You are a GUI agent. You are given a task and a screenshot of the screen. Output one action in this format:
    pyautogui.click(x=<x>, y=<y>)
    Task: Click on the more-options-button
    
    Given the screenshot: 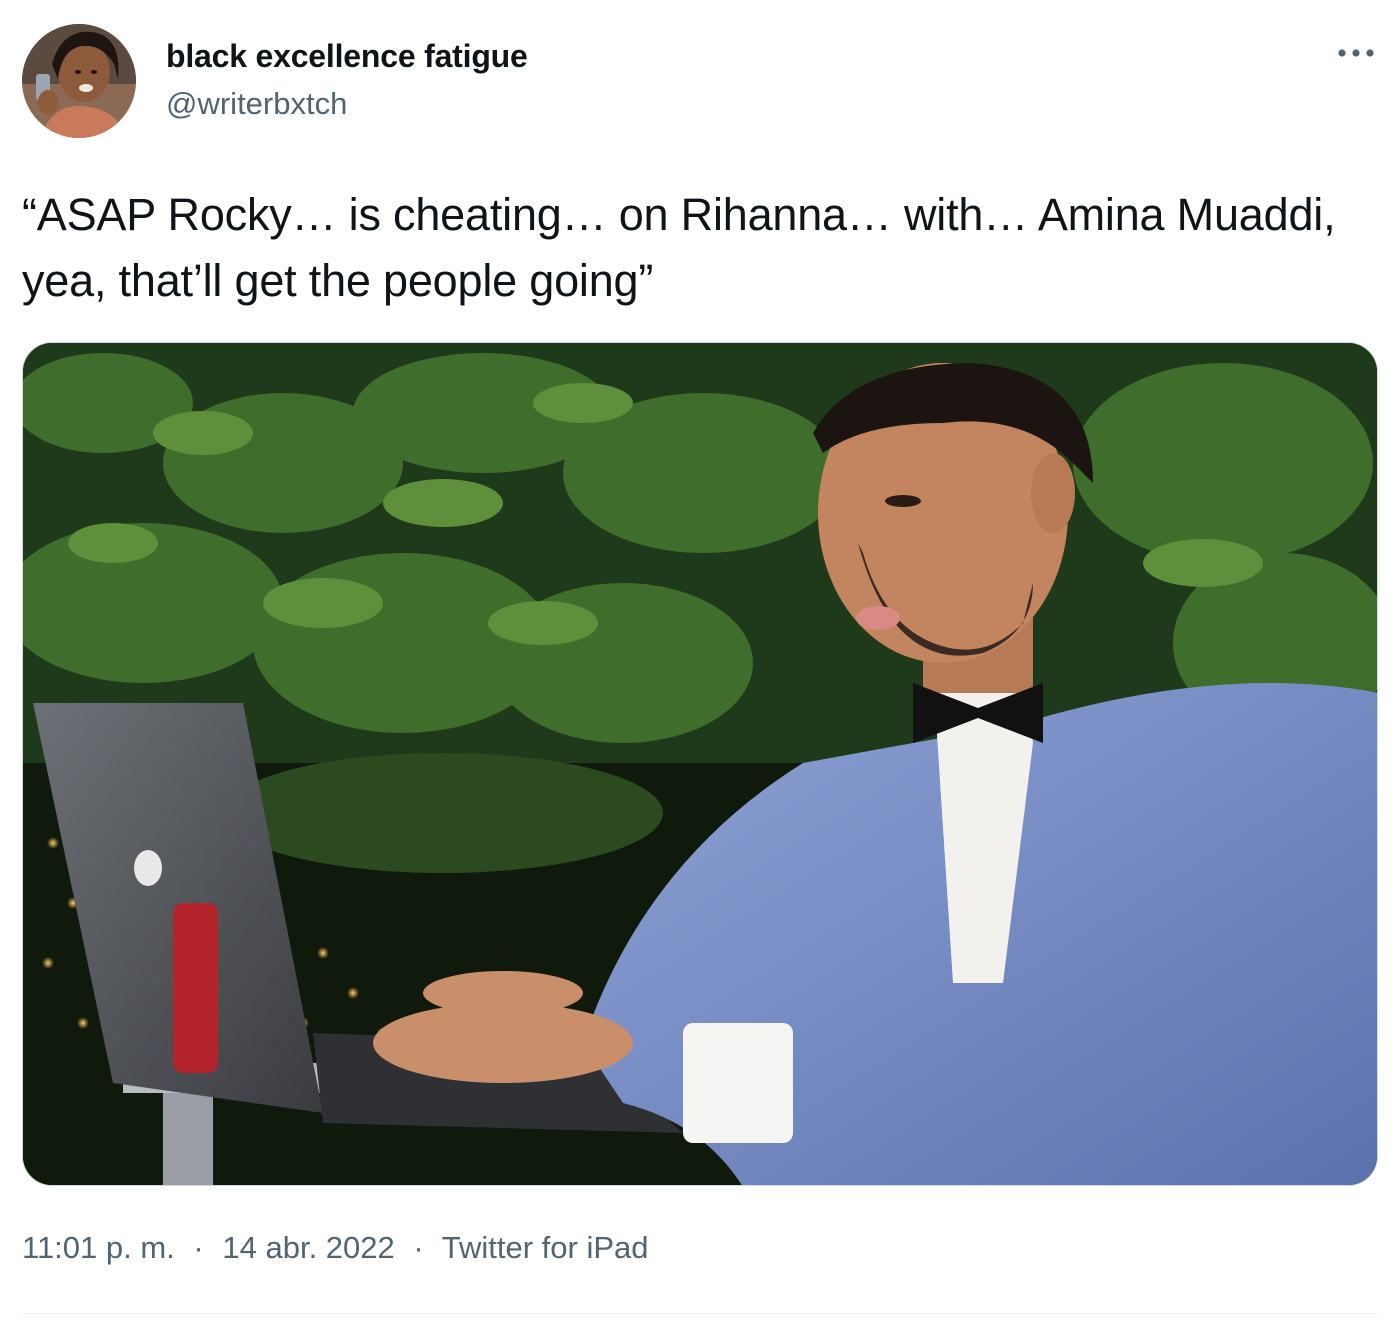 What is the action you would take?
    pyautogui.click(x=1356, y=53)
    